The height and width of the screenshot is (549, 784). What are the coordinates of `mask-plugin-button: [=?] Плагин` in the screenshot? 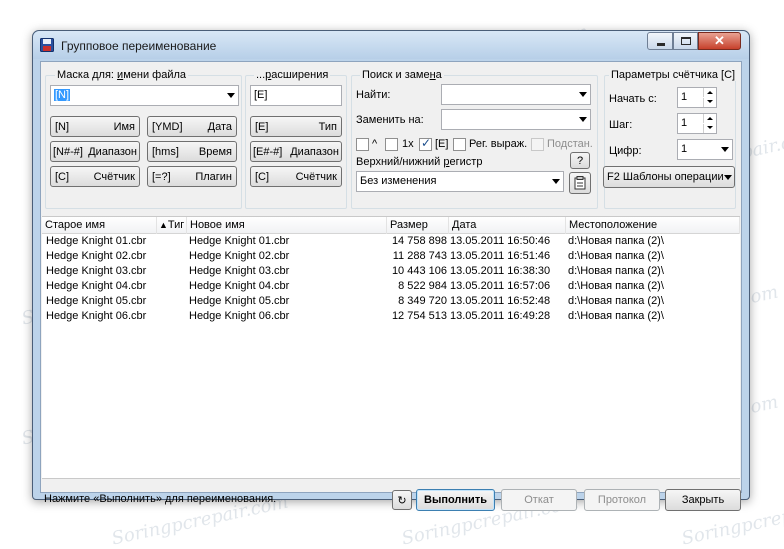 It's located at (192, 176).